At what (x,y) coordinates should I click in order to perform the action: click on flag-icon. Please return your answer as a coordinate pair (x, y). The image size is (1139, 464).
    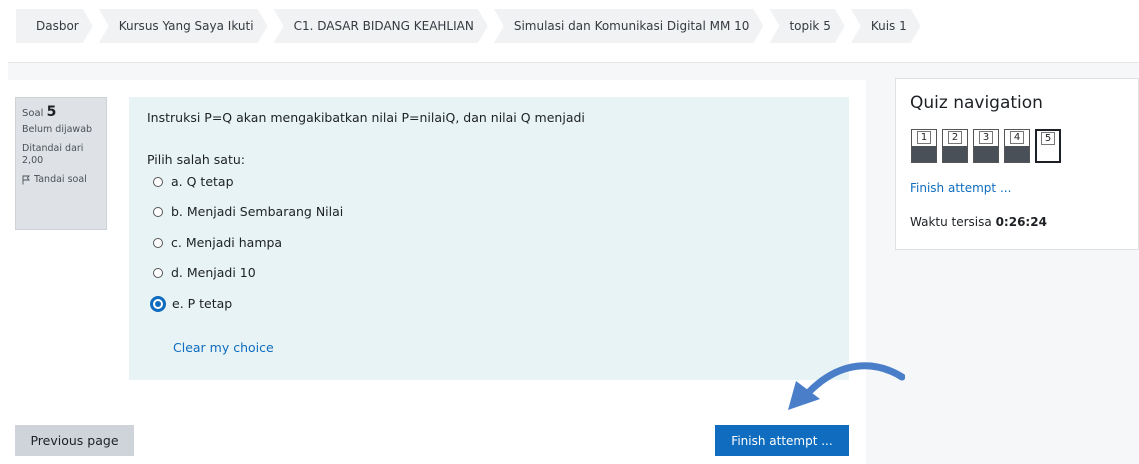
    Looking at the image, I should click on (26, 180).